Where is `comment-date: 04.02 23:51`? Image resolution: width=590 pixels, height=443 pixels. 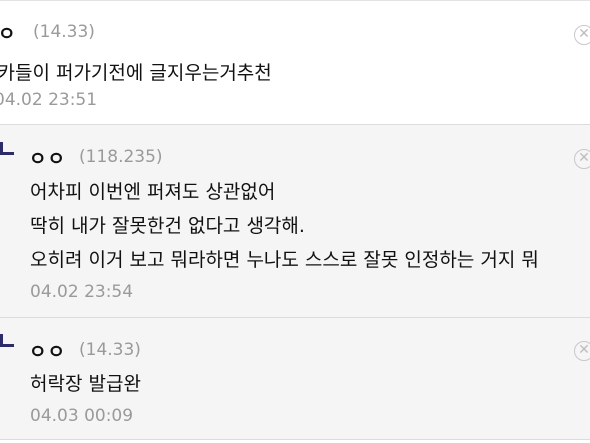
comment-date: 04.02 23:51 is located at coordinates (49, 100).